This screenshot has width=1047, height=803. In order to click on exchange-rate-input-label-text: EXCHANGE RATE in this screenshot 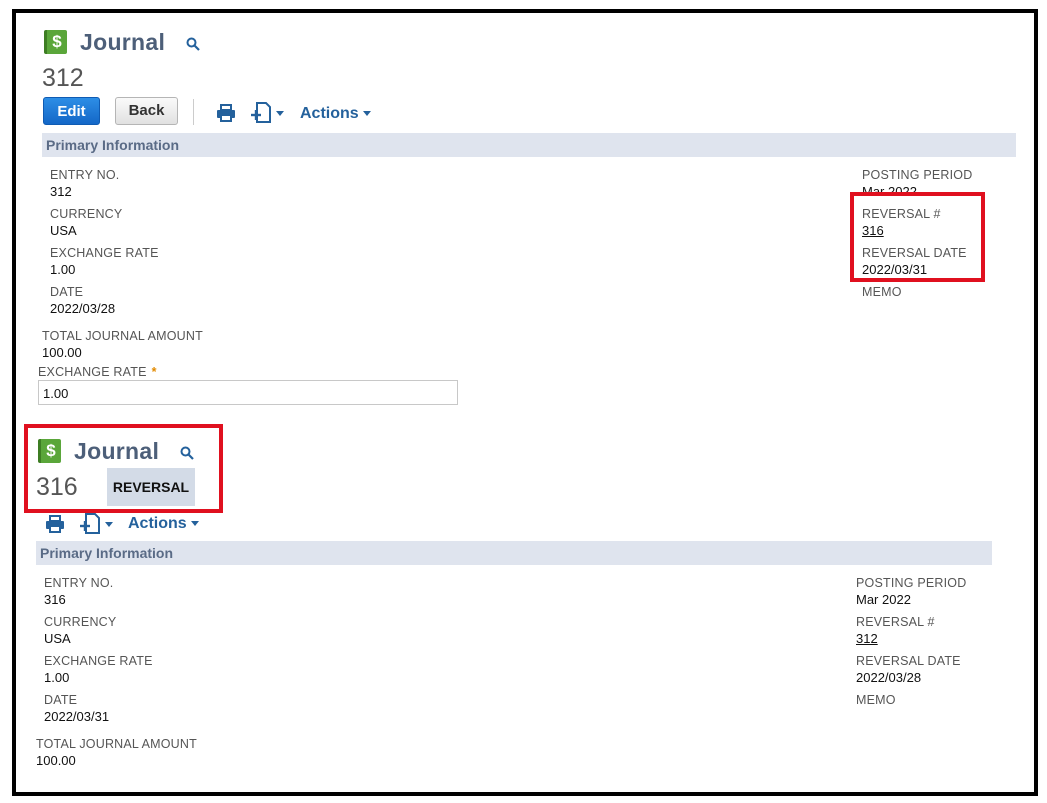, I will do `click(92, 372)`.